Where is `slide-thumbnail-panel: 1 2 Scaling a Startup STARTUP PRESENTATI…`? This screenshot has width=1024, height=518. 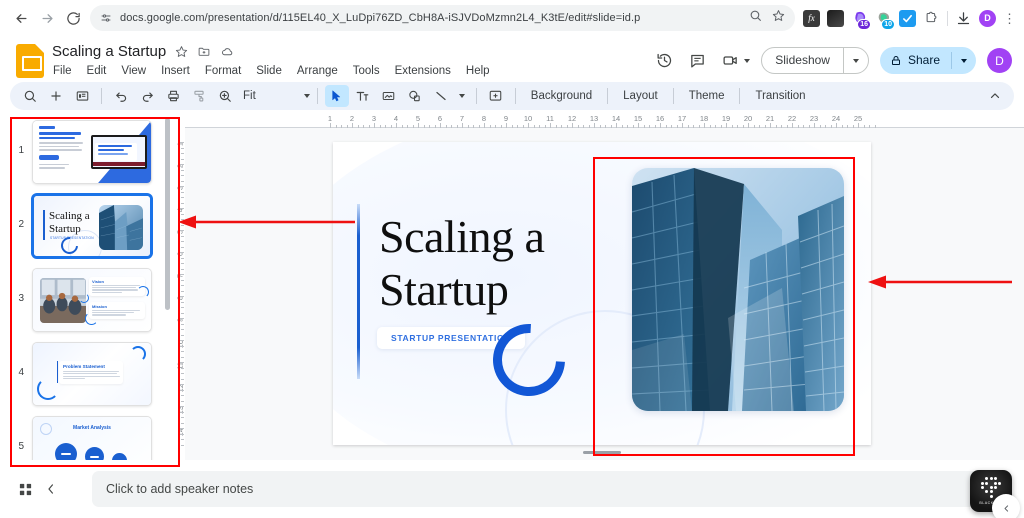 slide-thumbnail-panel: 1 2 Scaling a Startup STARTUP PRESENTATI… is located at coordinates (92, 288).